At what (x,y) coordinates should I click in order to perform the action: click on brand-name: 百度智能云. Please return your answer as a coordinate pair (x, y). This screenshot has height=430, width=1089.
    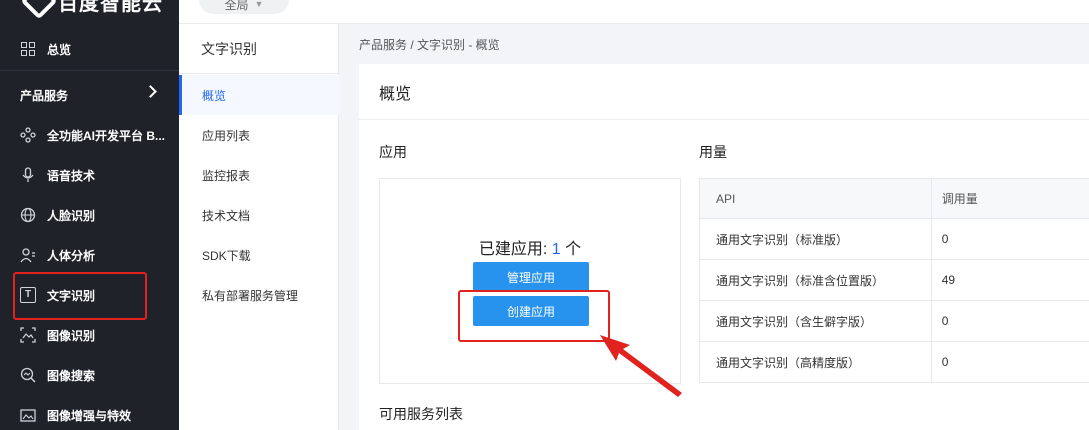
    Looking at the image, I should click on (110, 7).